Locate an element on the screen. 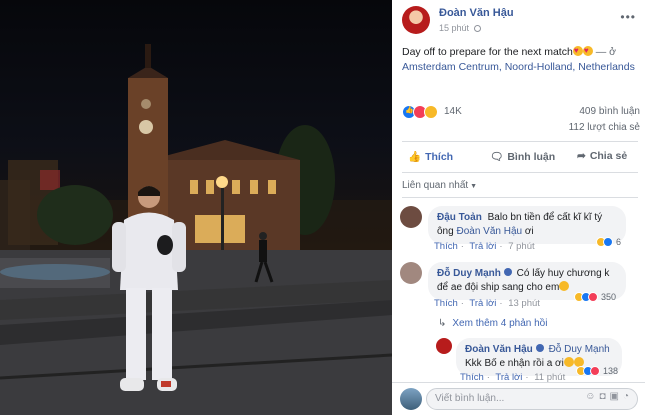  comment-composer: Viết bình luận... ☺◘▣◔ is located at coordinates (518, 398).